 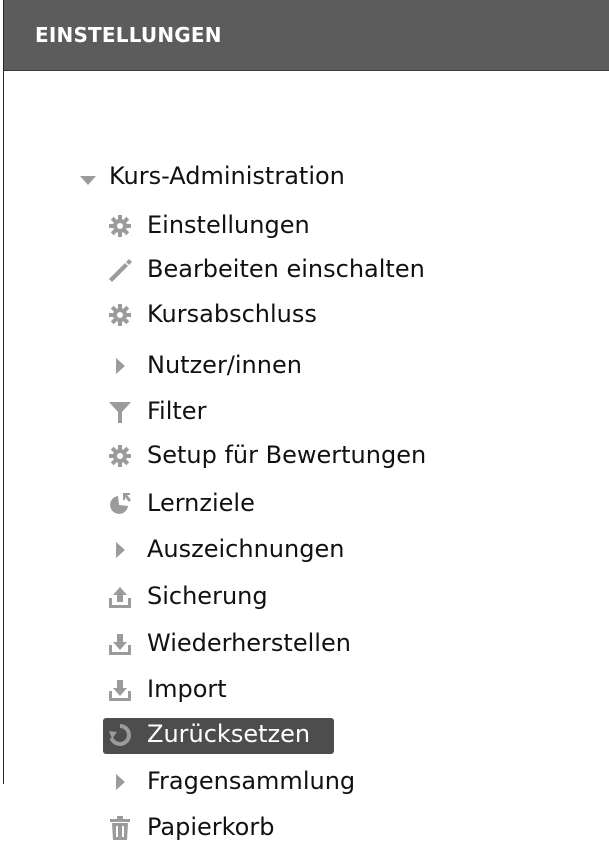 I want to click on tree-item-gradebook-setup: Setup für Bewertungen, so click(x=284, y=455).